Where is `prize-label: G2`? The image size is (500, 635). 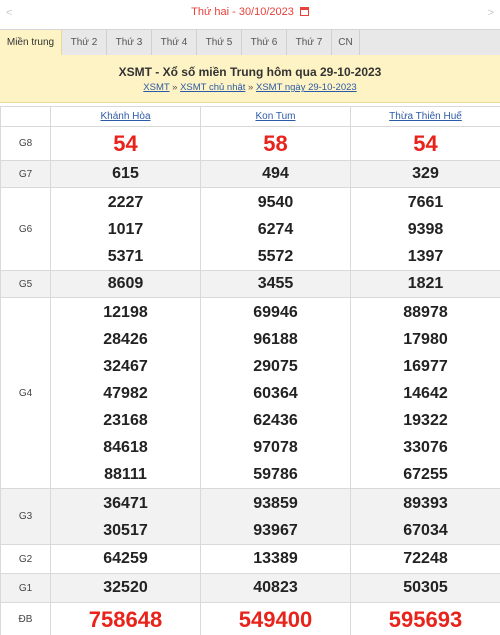
prize-label: G2 is located at coordinates (25, 559).